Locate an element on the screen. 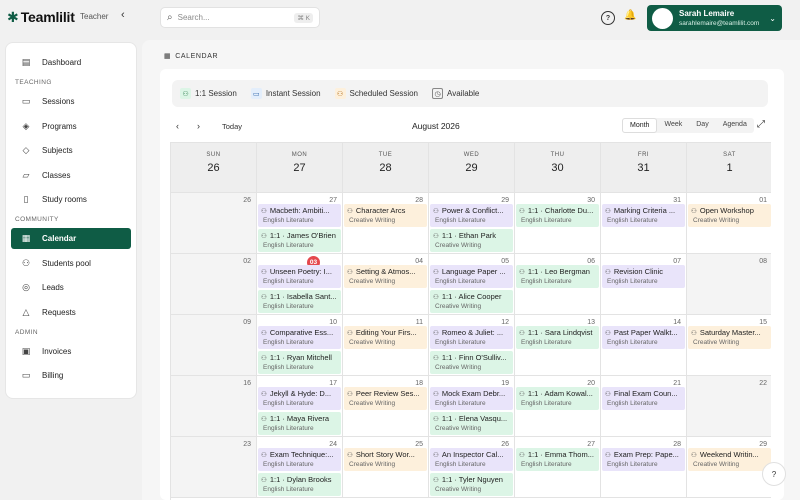 The height and width of the screenshot is (500, 800). calendar-event: ⚇ Character Arcs Creative Writing is located at coordinates (385, 215).